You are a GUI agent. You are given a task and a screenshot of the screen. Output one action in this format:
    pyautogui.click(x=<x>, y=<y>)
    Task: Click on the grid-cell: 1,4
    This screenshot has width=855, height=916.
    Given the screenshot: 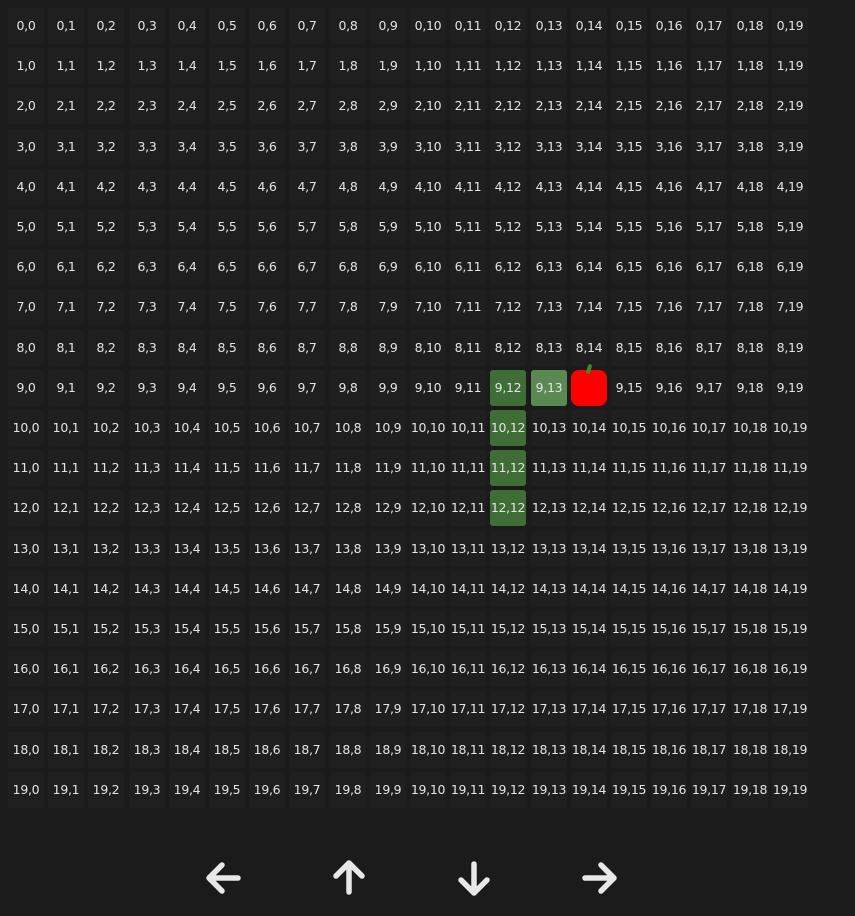 What is the action you would take?
    pyautogui.click(x=187, y=66)
    